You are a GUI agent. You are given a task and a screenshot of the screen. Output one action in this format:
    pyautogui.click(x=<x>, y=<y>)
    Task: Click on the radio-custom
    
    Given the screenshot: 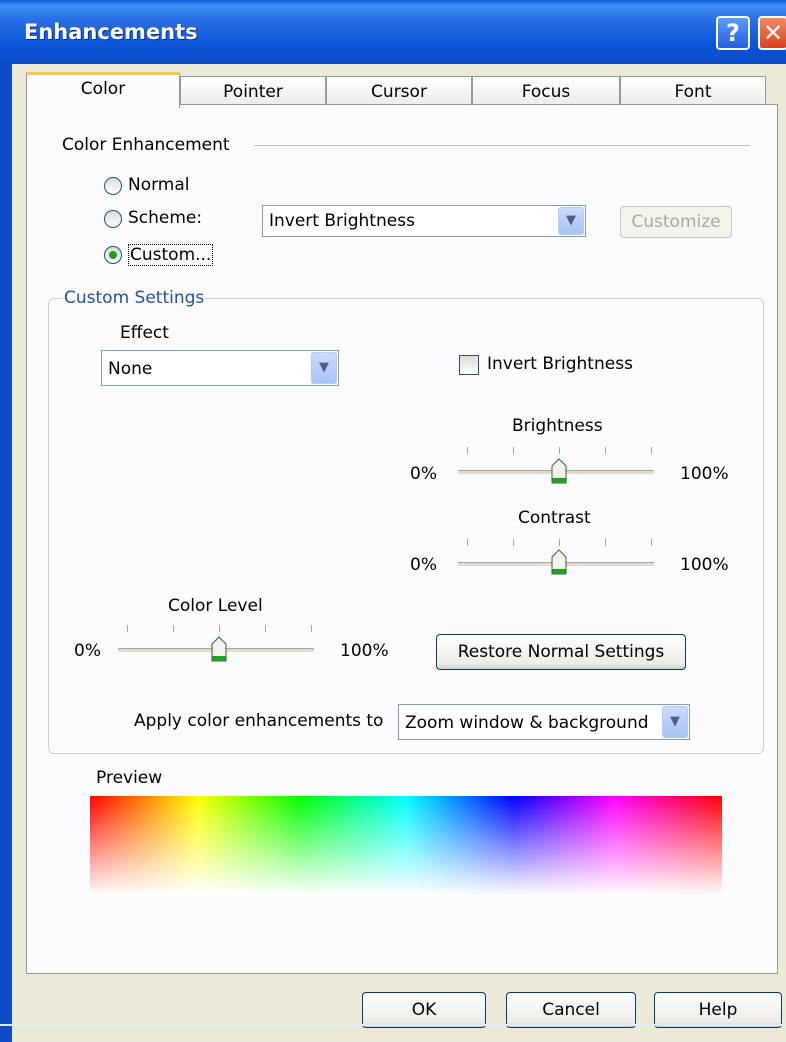 What is the action you would take?
    pyautogui.click(x=113, y=255)
    